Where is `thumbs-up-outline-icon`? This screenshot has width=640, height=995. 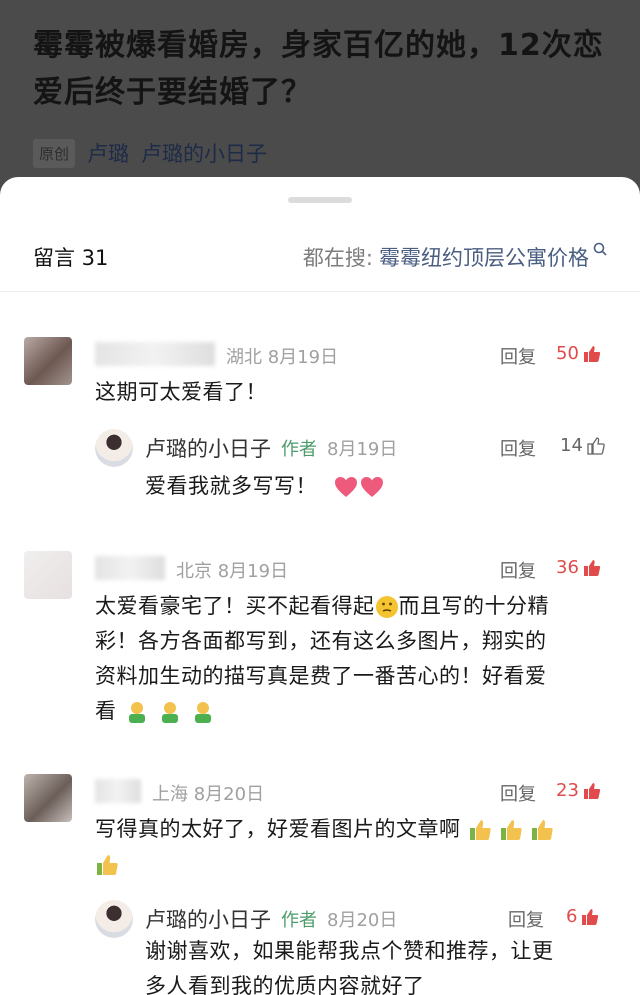
thumbs-up-outline-icon is located at coordinates (596, 445).